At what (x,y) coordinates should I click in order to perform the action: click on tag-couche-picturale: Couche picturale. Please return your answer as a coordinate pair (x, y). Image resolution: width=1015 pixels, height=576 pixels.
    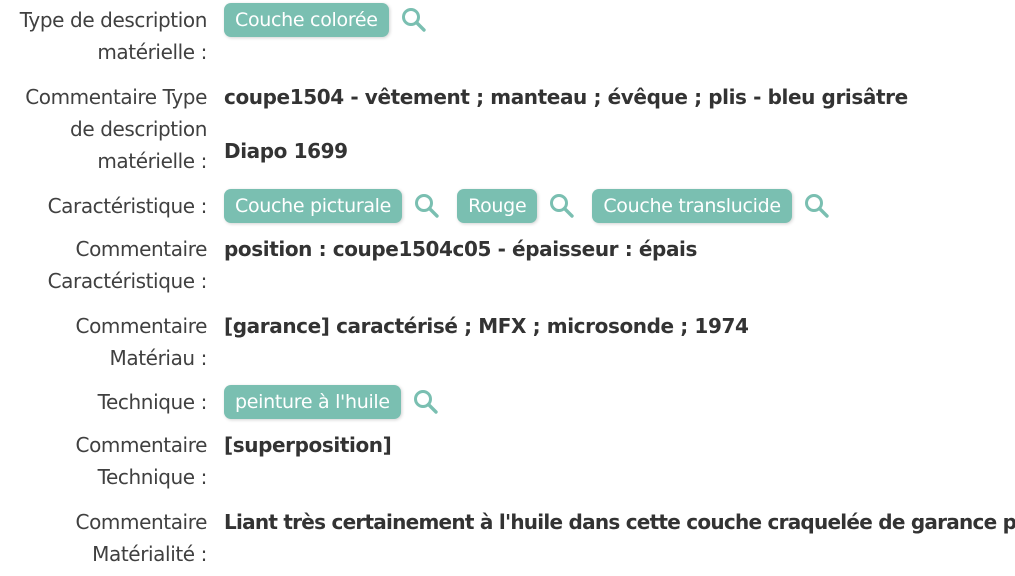
    Looking at the image, I should click on (313, 206).